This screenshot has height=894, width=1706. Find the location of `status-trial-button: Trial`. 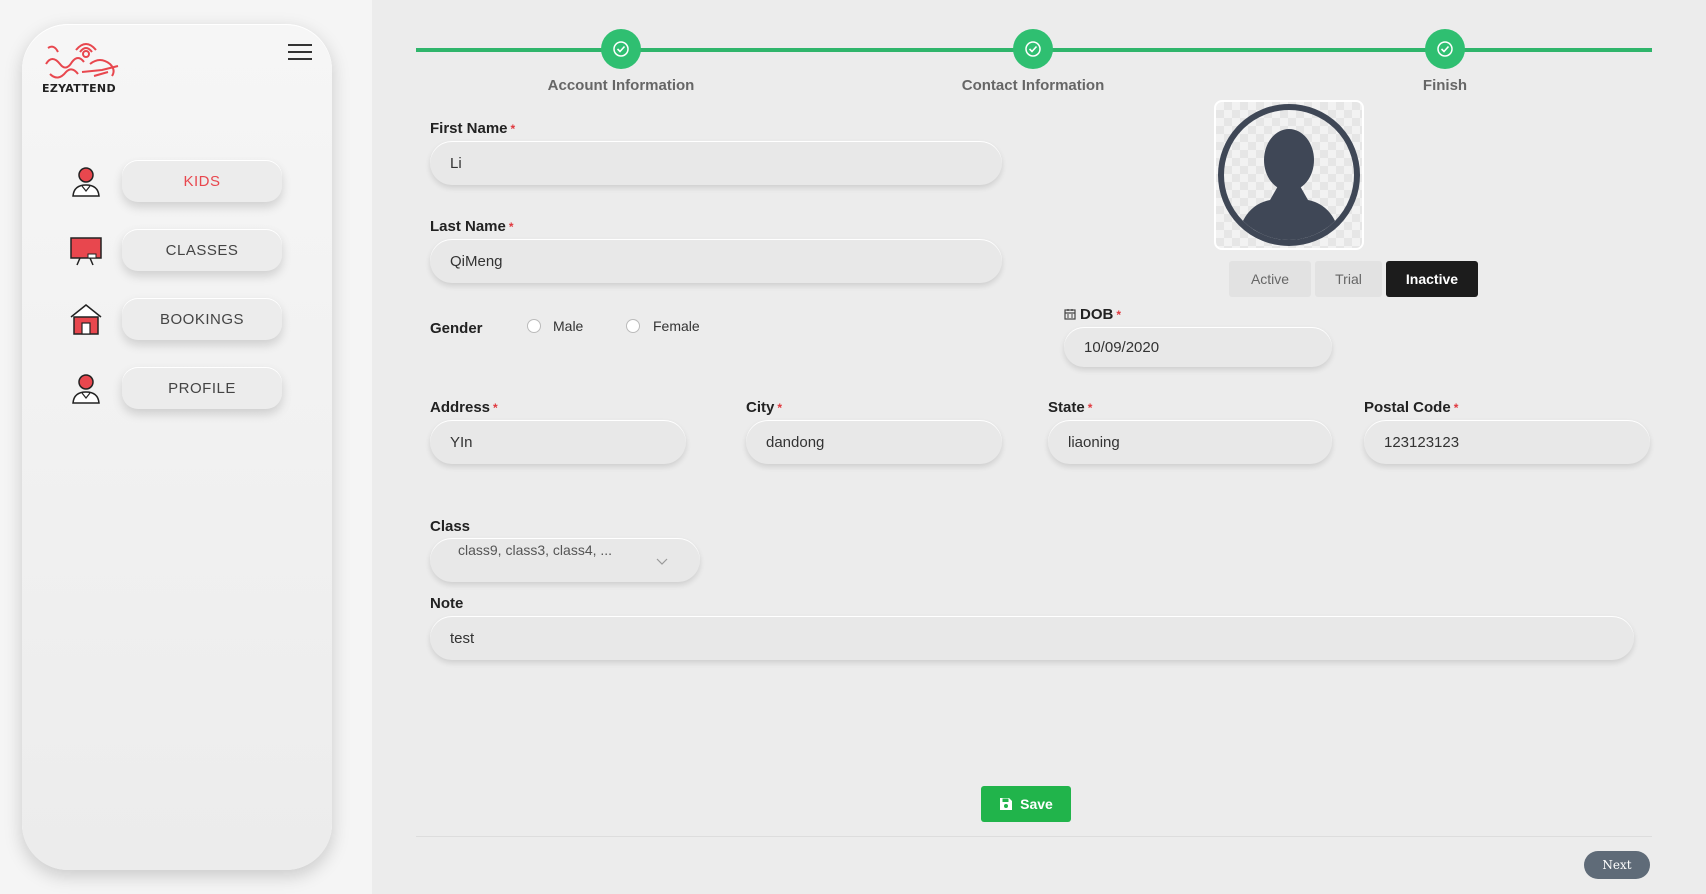

status-trial-button: Trial is located at coordinates (1348, 279).